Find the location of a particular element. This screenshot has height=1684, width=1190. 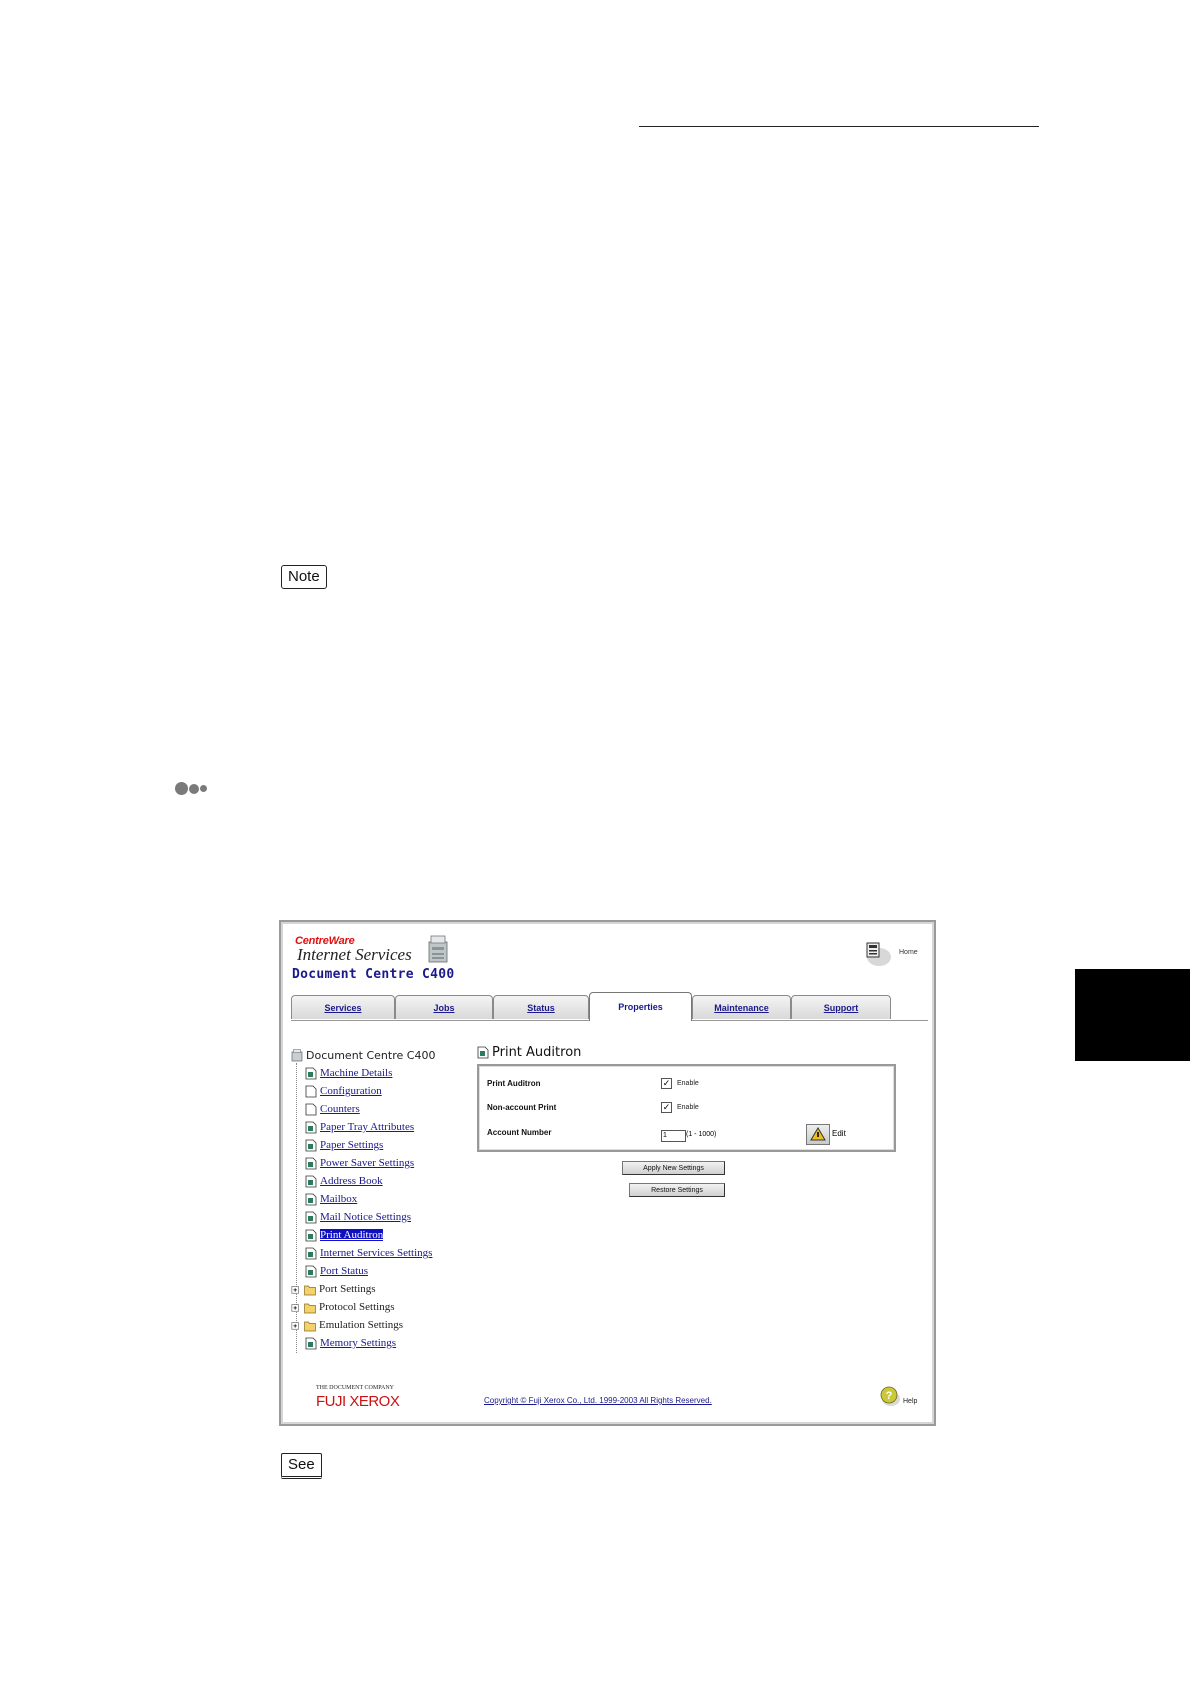

restore-settings-button: Restore Settings is located at coordinates (677, 1190).